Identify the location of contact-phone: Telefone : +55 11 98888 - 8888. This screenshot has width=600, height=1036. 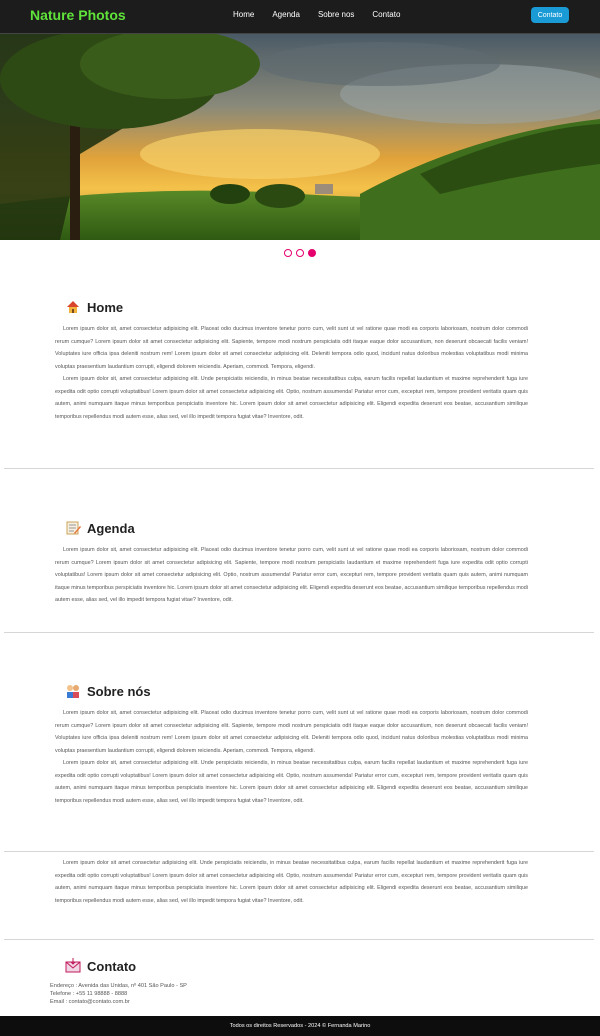
(89, 994).